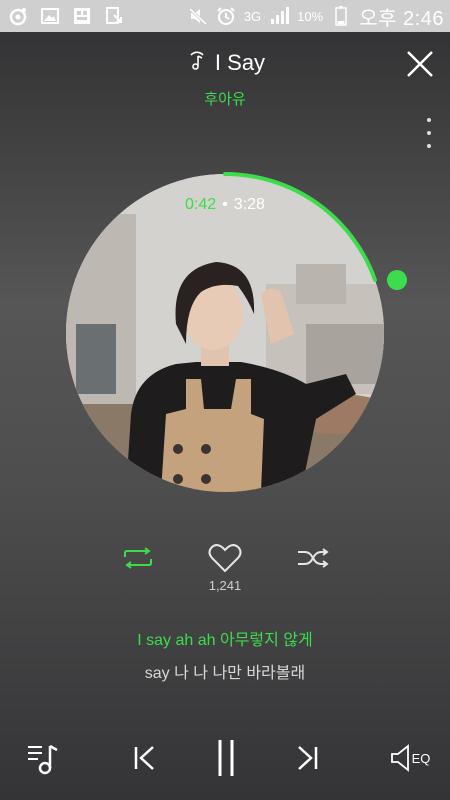 The image size is (450, 800). Describe the element at coordinates (82, 16) in the screenshot. I see `app-badge-icon` at that location.